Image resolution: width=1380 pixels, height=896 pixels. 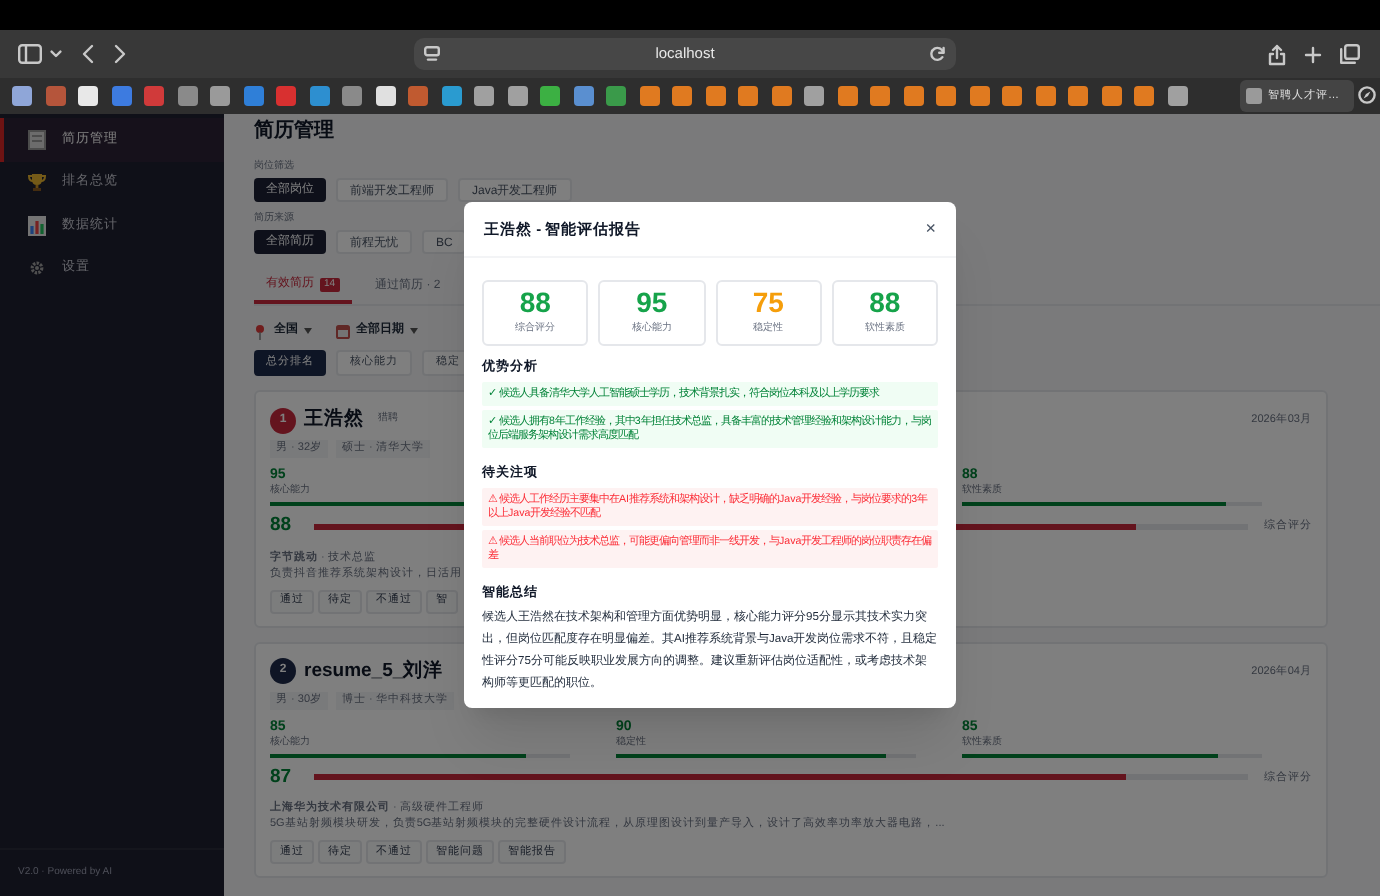 I want to click on close-button: ×, so click(x=930, y=229).